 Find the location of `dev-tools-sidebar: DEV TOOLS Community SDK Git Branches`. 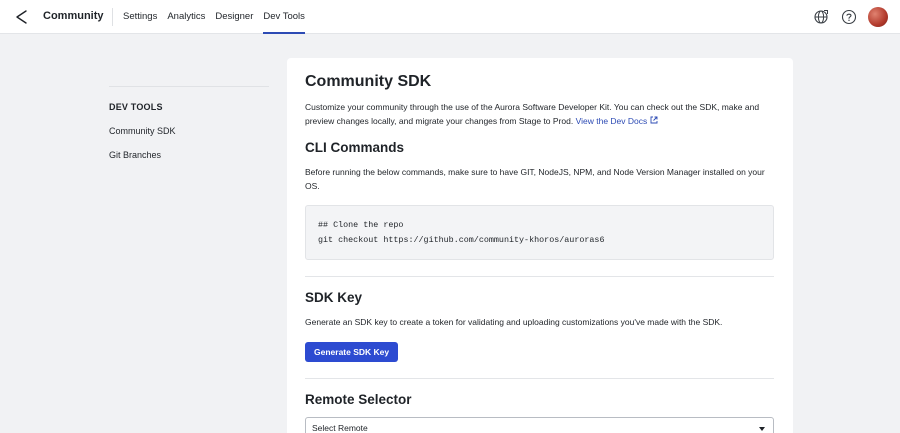

dev-tools-sidebar: DEV TOOLS Community SDK Git Branches is located at coordinates (189, 123).